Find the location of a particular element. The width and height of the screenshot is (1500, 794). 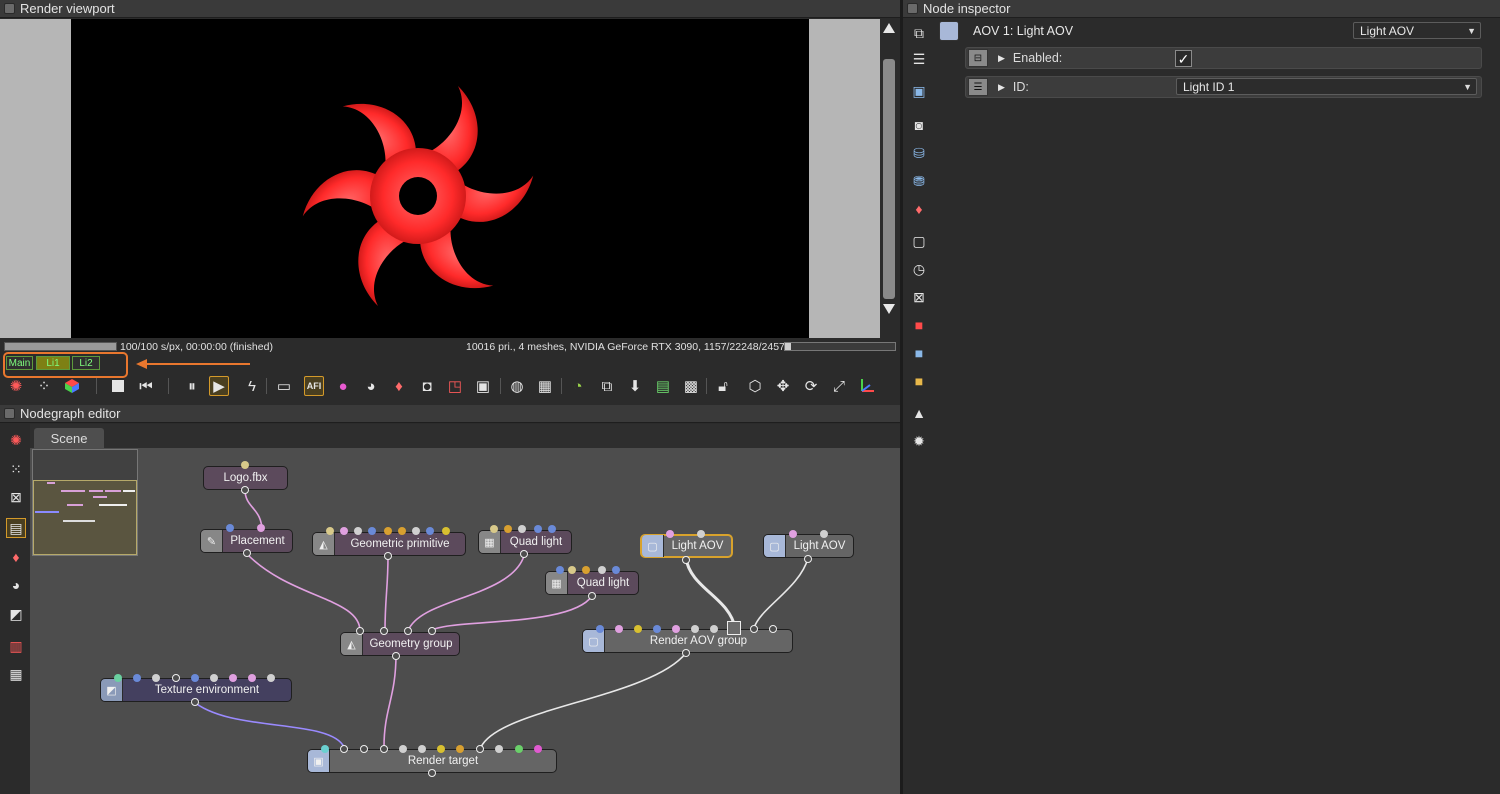

layers-icon: ⧉ is located at coordinates (919, 33).